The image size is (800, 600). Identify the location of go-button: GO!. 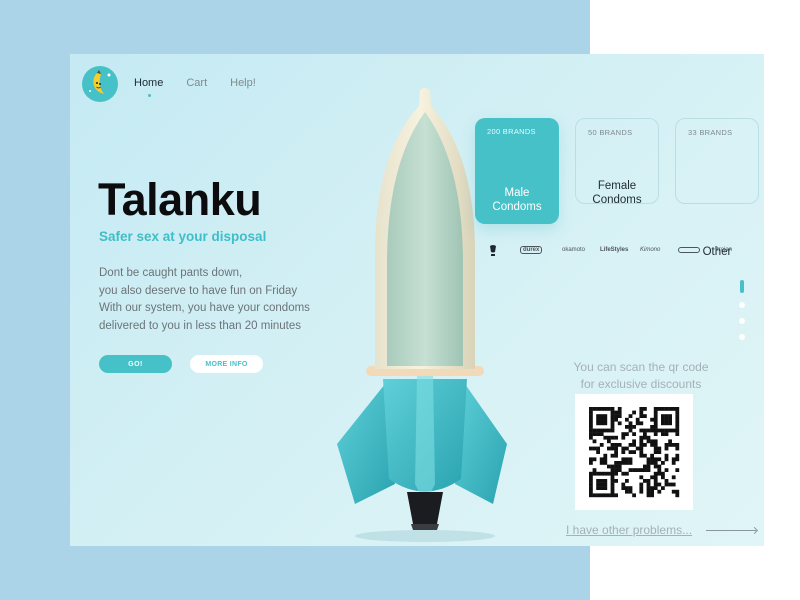
(135, 364).